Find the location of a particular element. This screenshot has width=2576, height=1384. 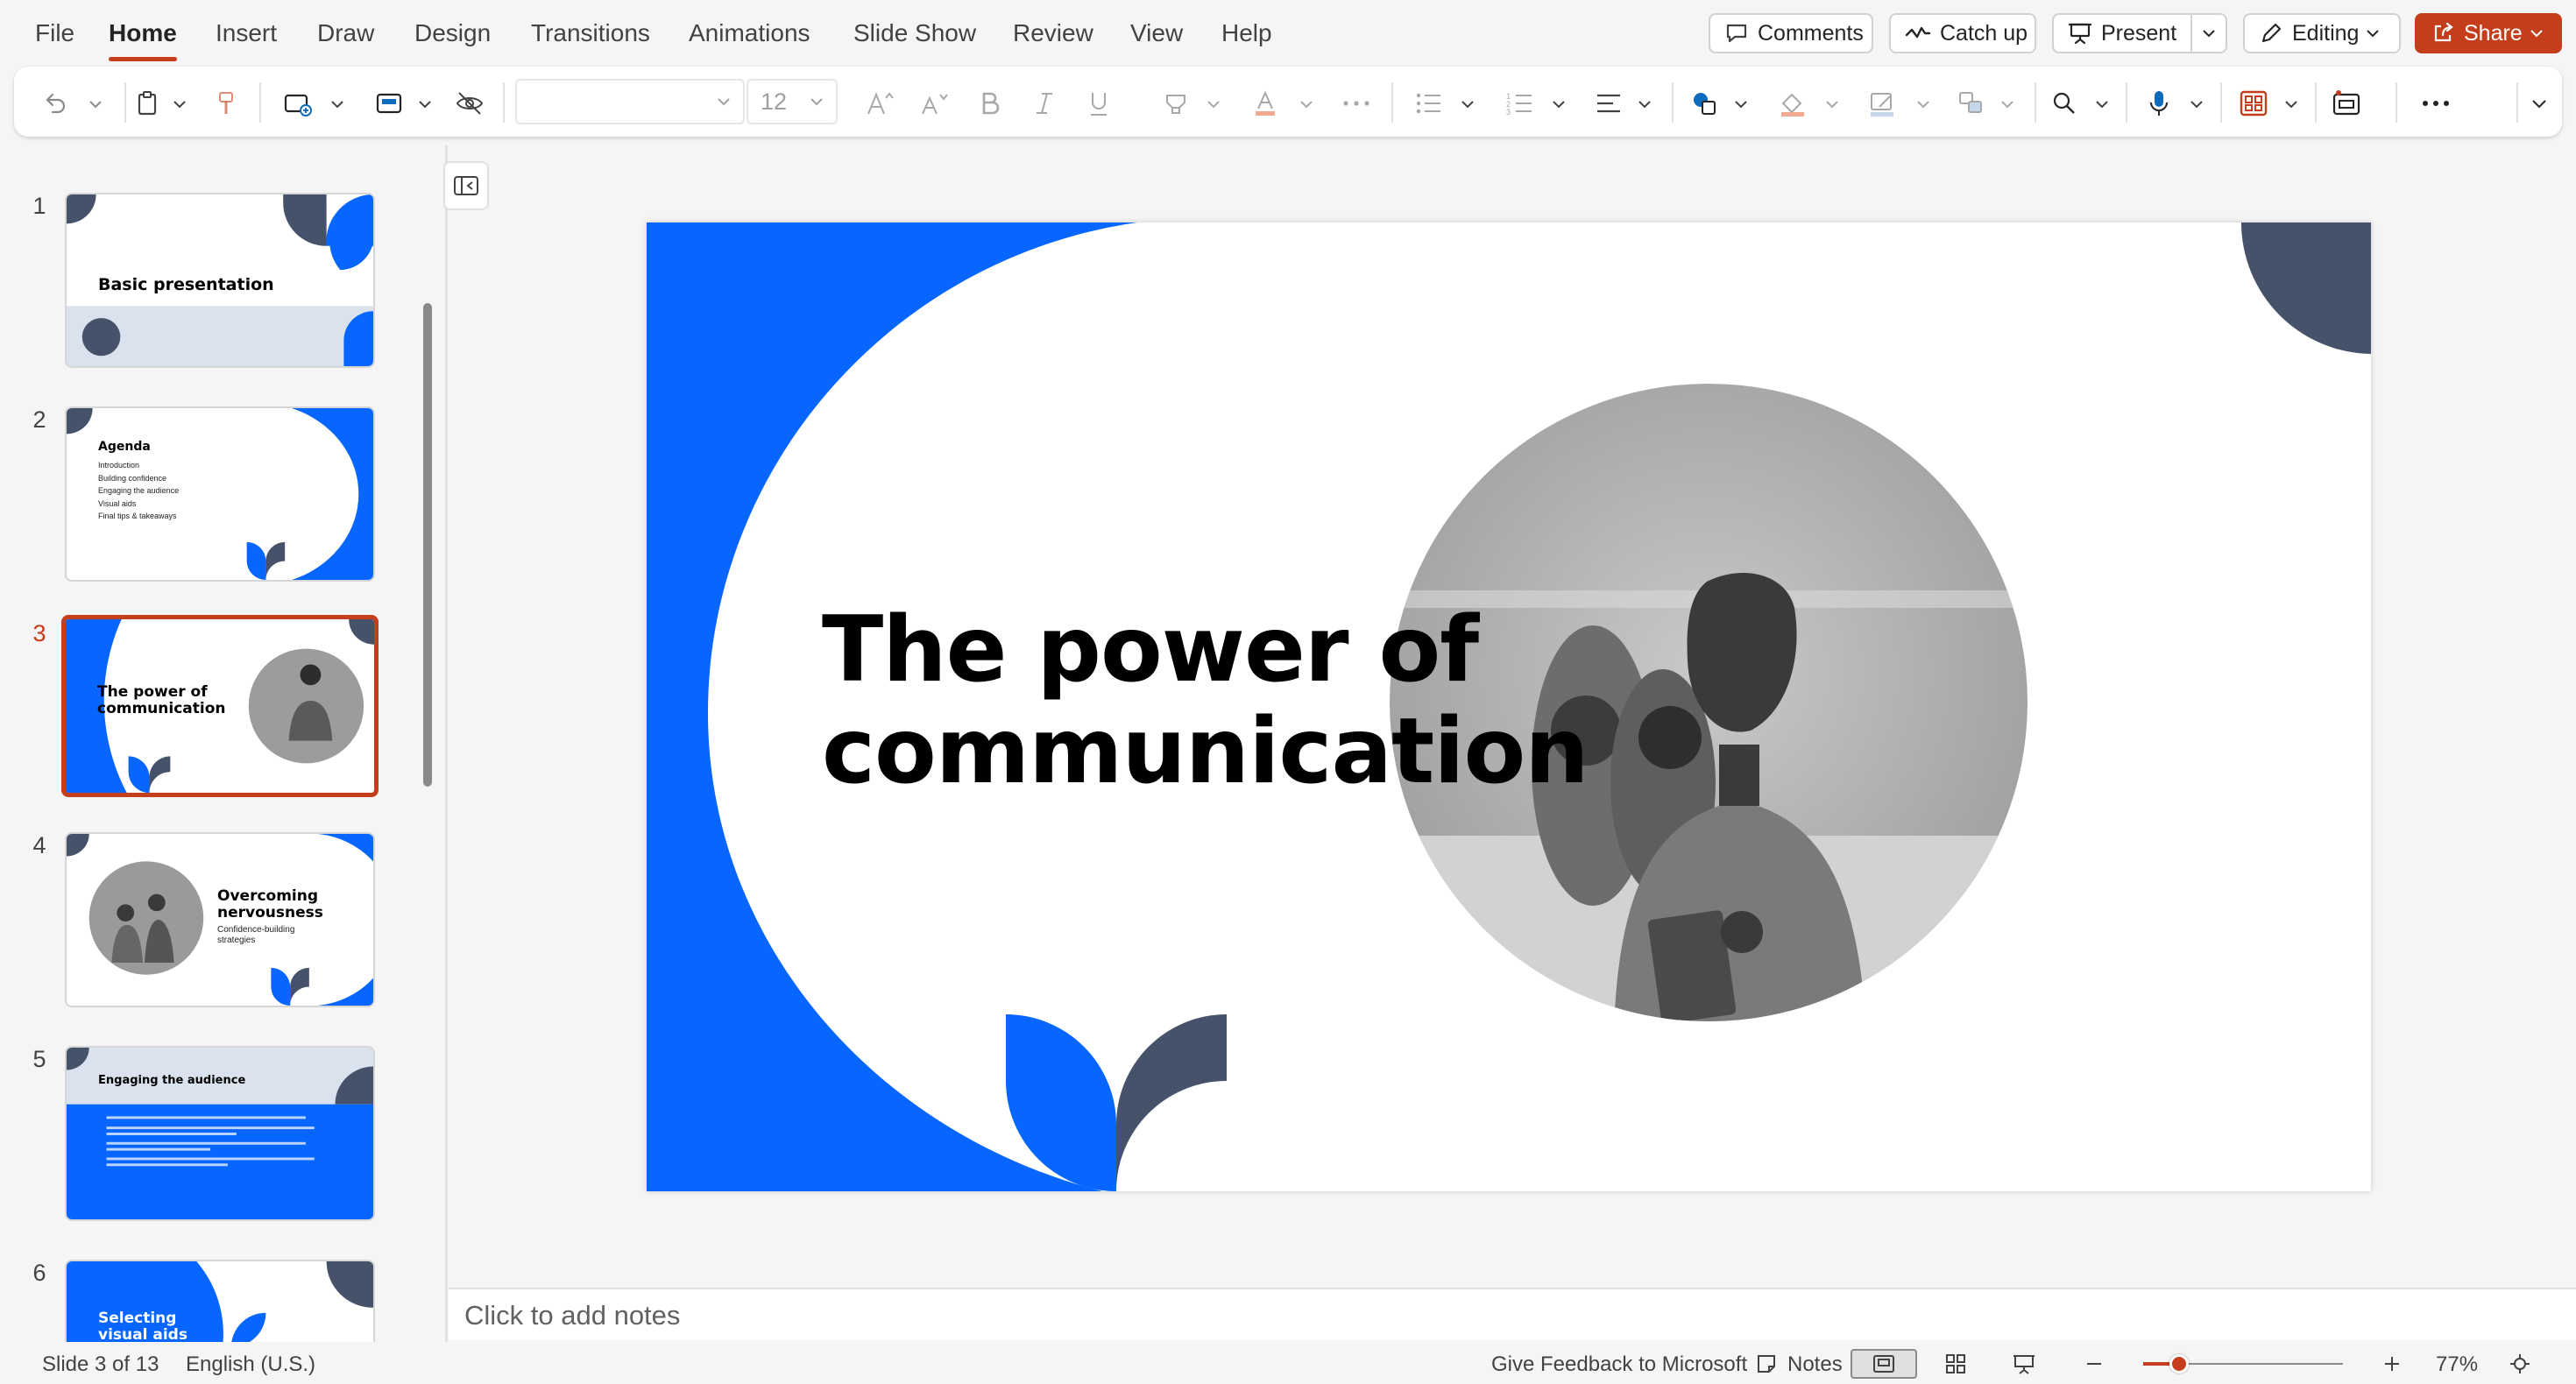

slide-thumbnail-3: The power of communication is located at coordinates (220, 706).